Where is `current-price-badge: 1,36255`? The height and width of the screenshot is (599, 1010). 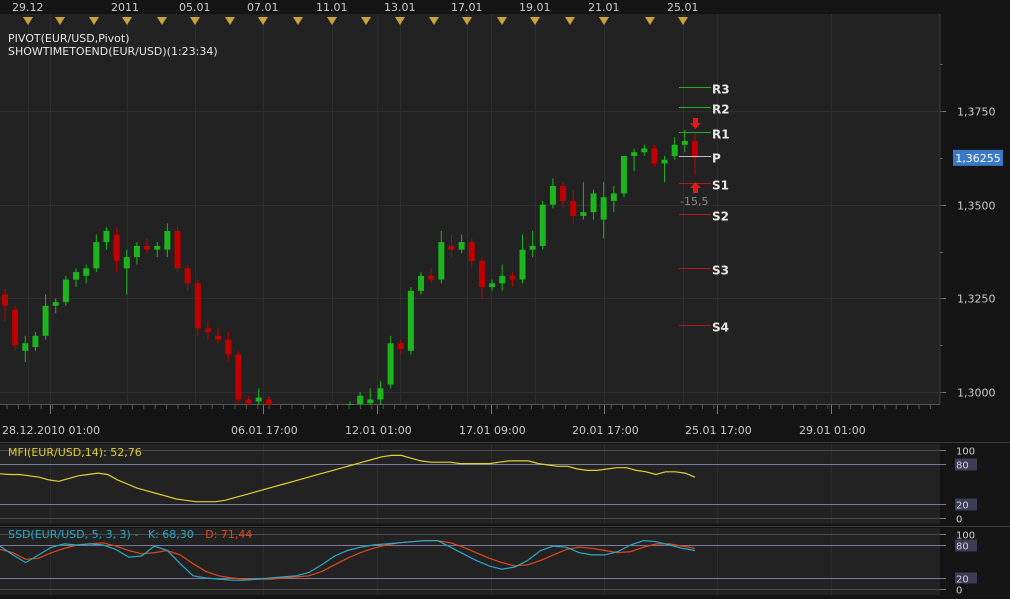
current-price-badge: 1,36255 is located at coordinates (978, 157).